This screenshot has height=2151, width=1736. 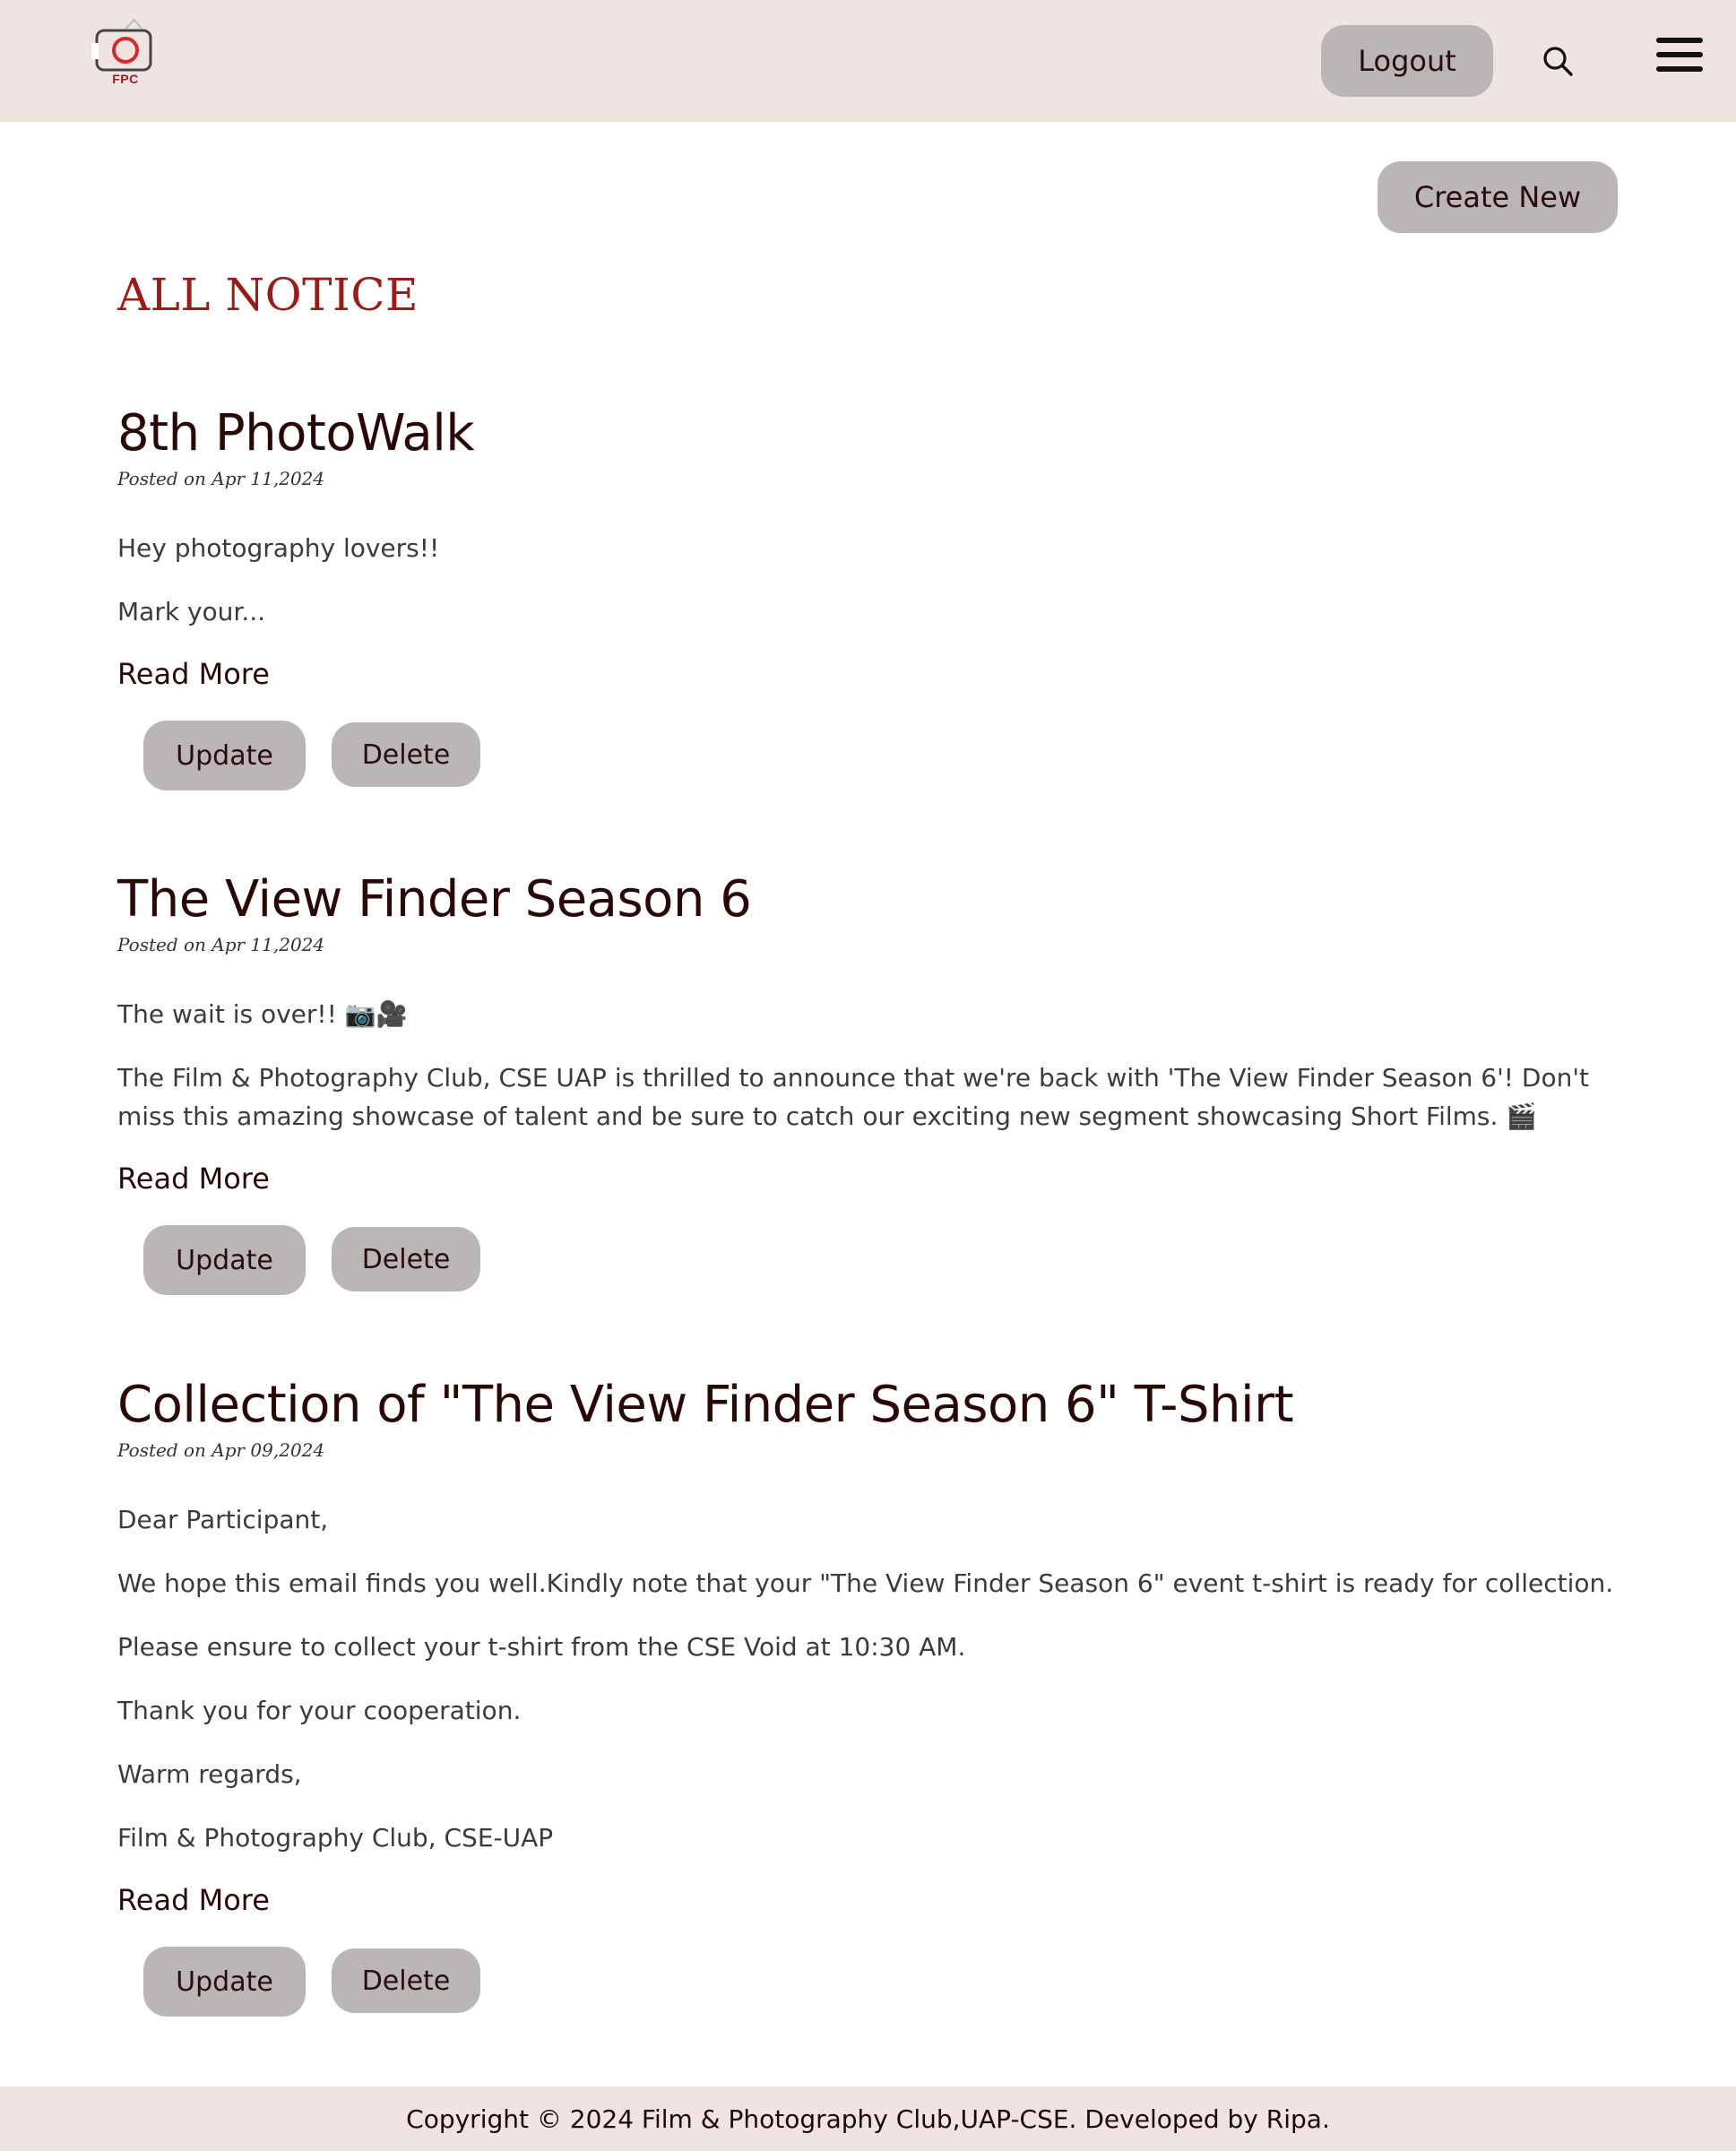 I want to click on site-header: FPC Logout, so click(x=868, y=61).